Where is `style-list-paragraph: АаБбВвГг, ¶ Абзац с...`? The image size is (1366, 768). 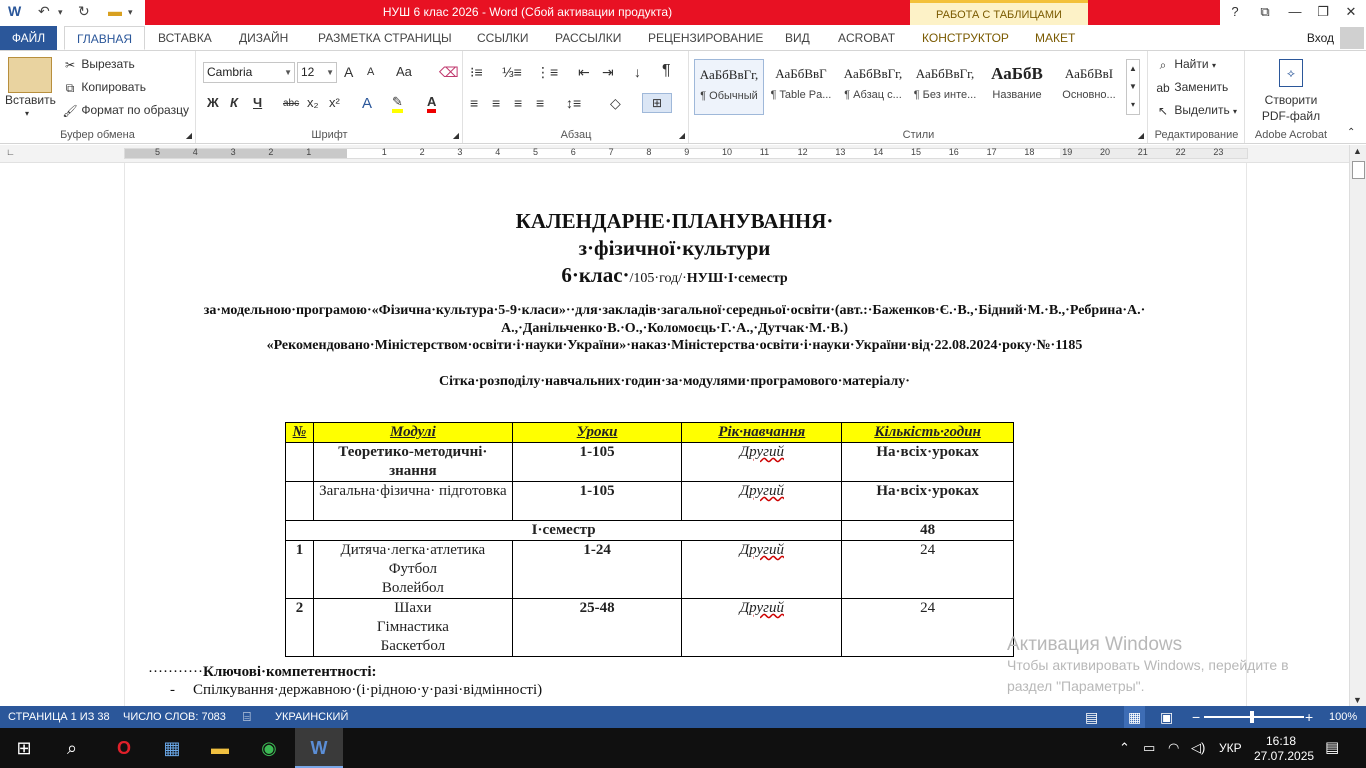
style-list-paragraph: АаБбВвГг, ¶ Абзац с... is located at coordinates (873, 87).